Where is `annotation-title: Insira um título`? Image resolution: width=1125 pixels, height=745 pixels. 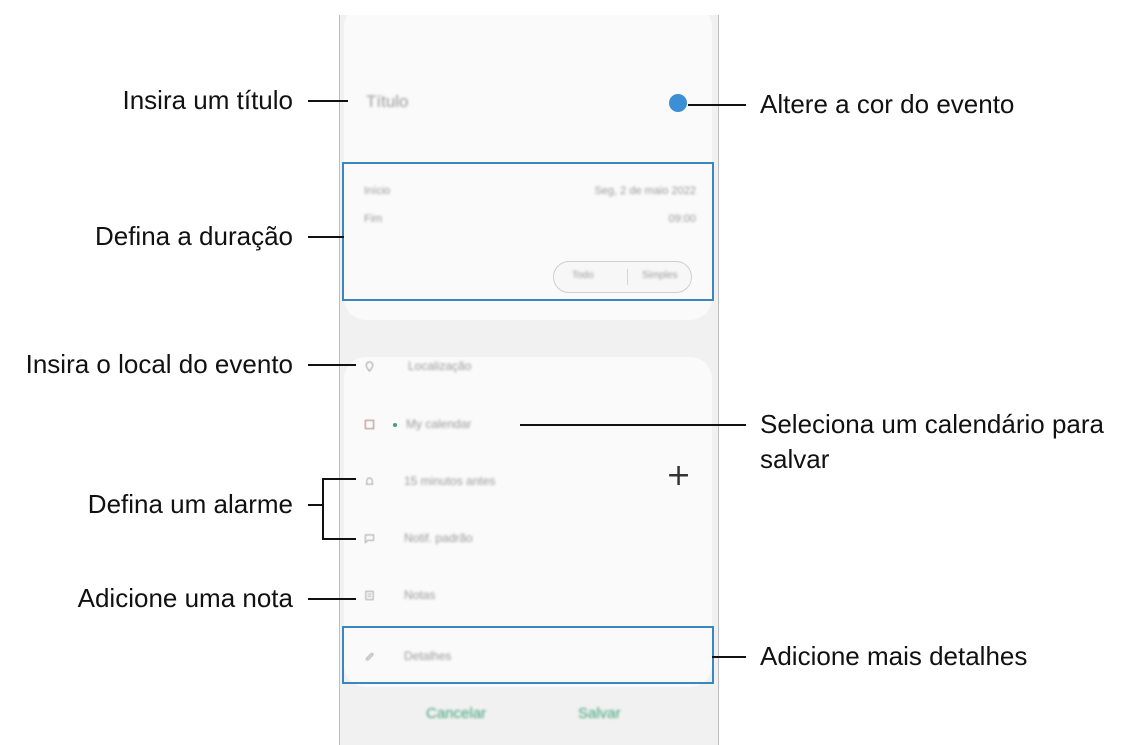 annotation-title: Insira um título is located at coordinates (207, 100).